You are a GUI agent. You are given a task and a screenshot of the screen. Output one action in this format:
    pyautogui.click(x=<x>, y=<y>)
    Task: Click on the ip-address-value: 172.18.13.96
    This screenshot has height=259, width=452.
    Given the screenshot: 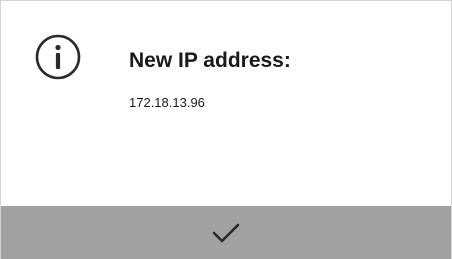 What is the action you would take?
    pyautogui.click(x=167, y=102)
    